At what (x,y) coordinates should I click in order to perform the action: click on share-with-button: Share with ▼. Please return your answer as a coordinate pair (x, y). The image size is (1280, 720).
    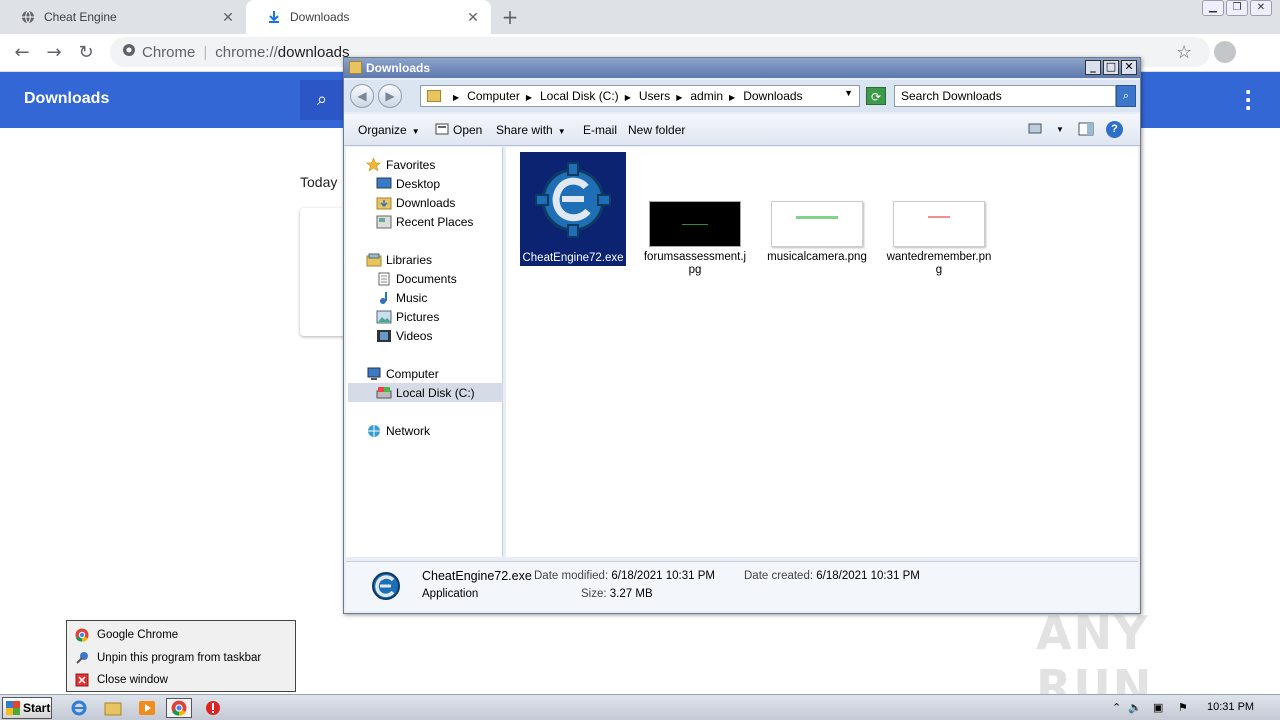
    Looking at the image, I should click on (531, 130).